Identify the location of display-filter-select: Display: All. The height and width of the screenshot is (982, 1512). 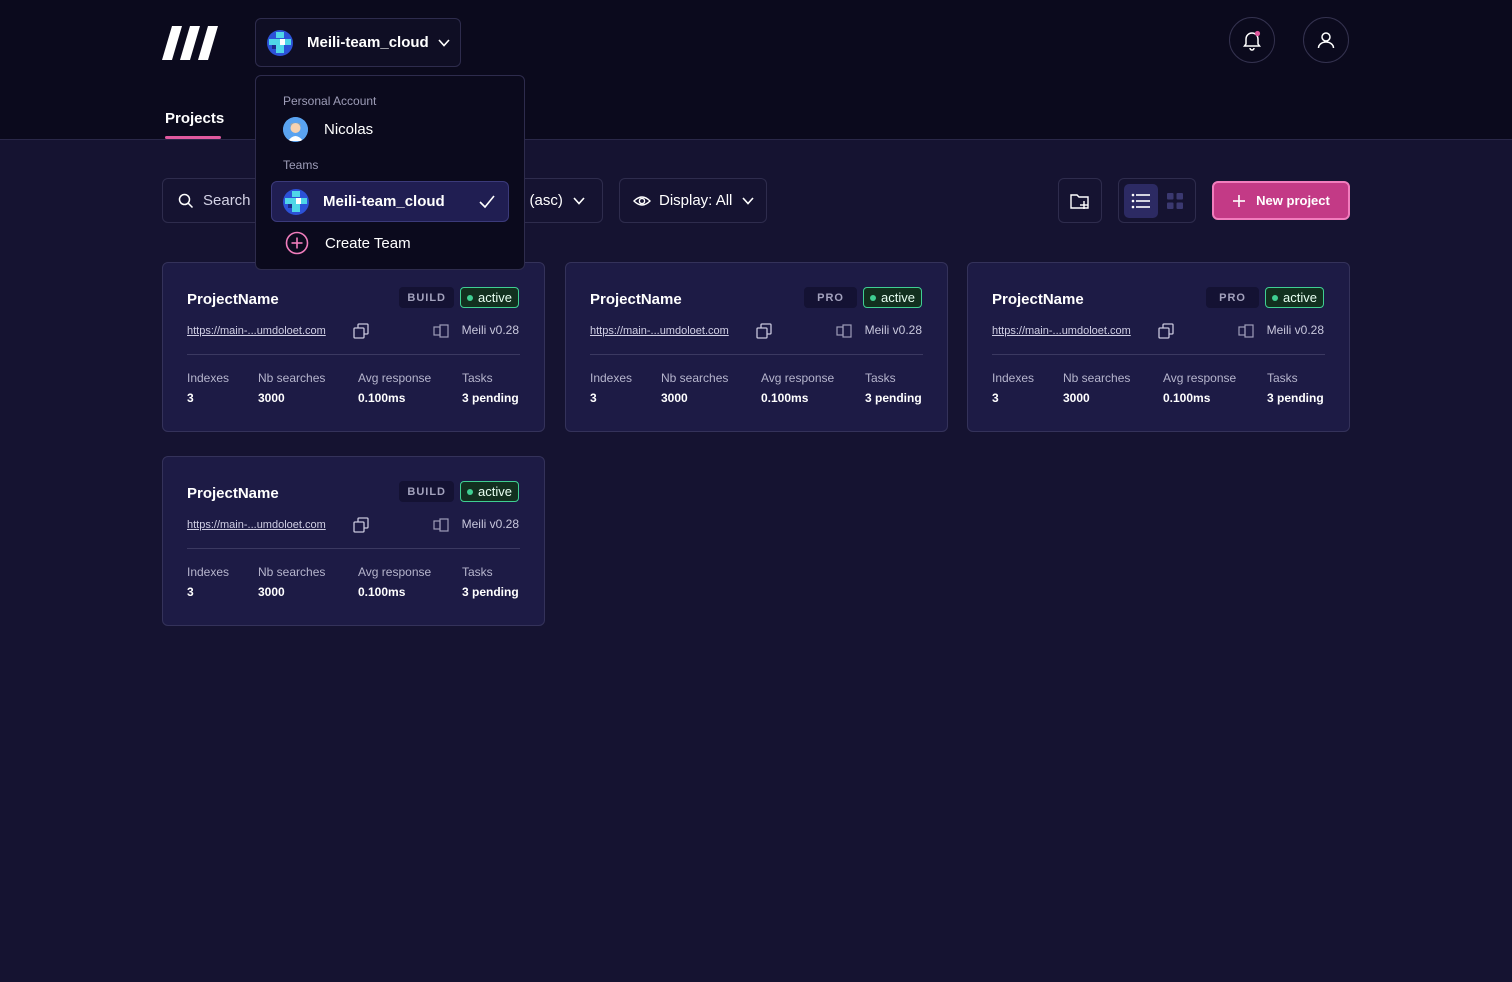
(693, 200).